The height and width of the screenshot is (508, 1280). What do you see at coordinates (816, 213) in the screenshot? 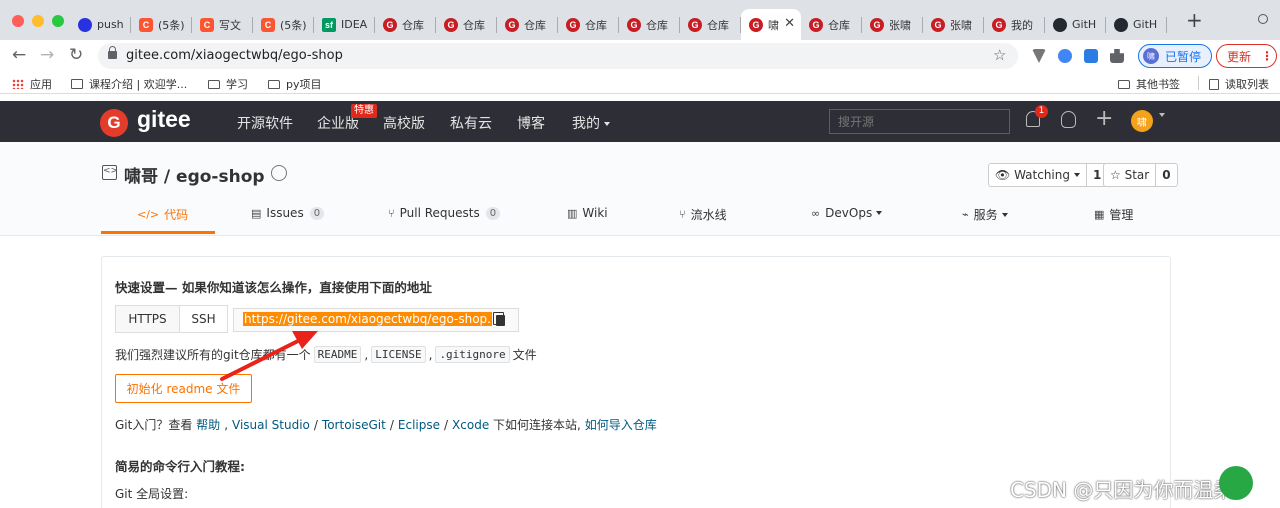
I see `infinity-icon: ∞` at bounding box center [816, 213].